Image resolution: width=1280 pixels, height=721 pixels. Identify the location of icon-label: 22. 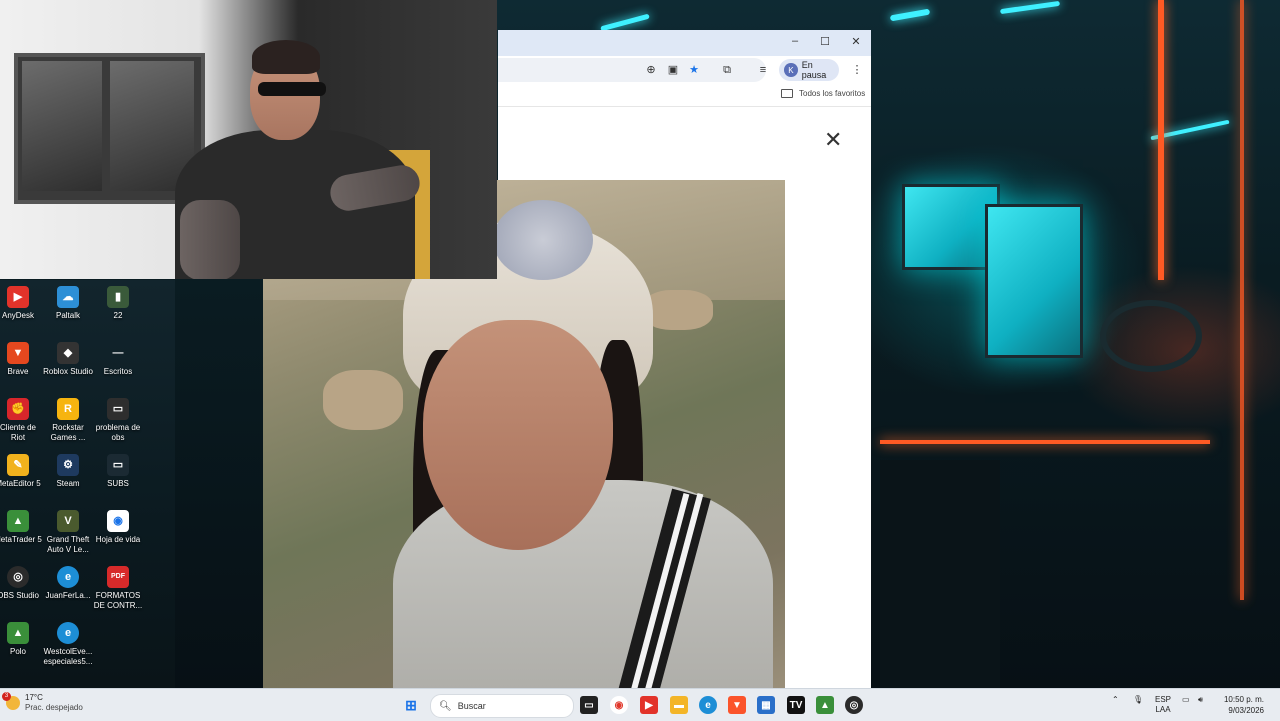
(118, 315).